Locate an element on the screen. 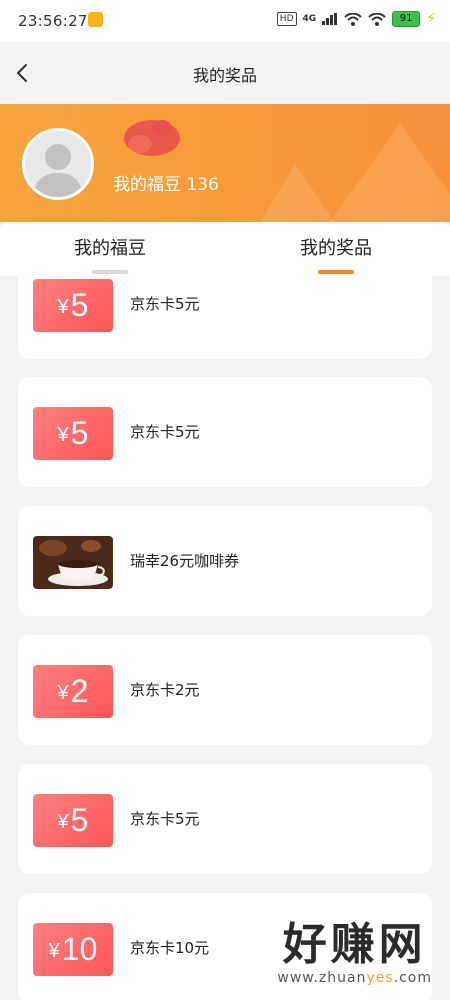 The height and width of the screenshot is (1000, 450). banner-decoration is located at coordinates (355, 173).